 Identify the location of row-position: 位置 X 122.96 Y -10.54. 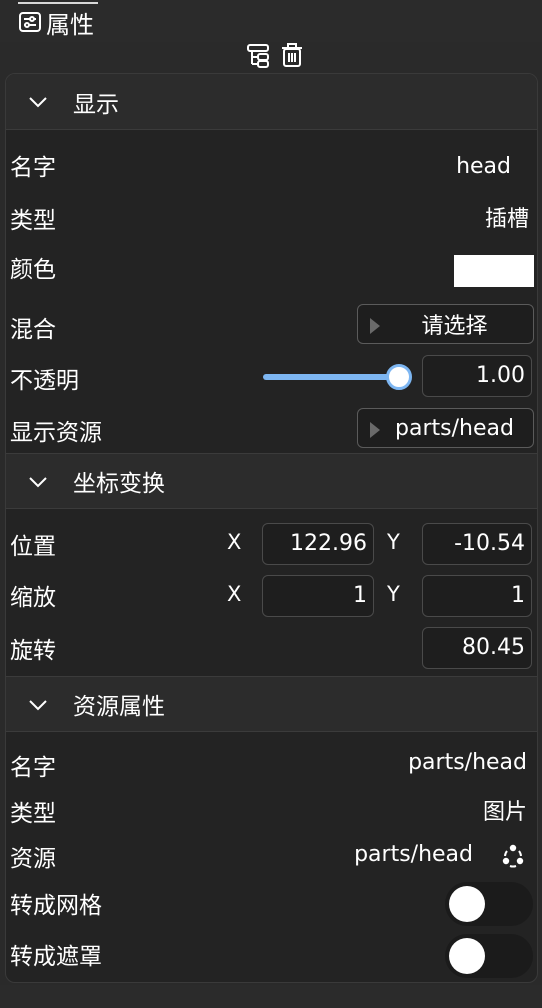
(271, 545).